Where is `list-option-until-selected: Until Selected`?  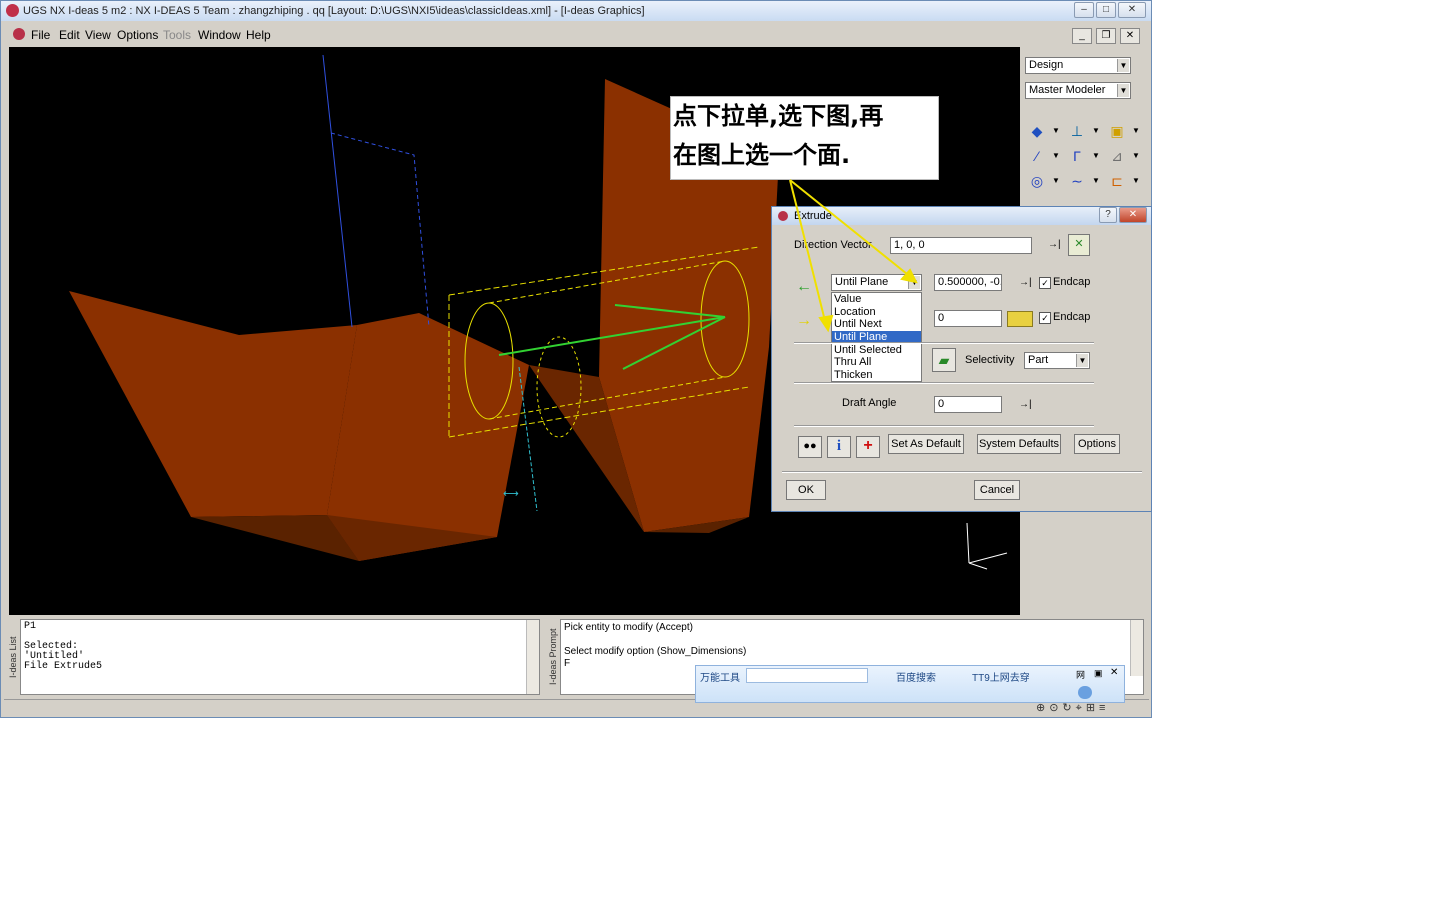 list-option-until-selected: Until Selected is located at coordinates (876, 350).